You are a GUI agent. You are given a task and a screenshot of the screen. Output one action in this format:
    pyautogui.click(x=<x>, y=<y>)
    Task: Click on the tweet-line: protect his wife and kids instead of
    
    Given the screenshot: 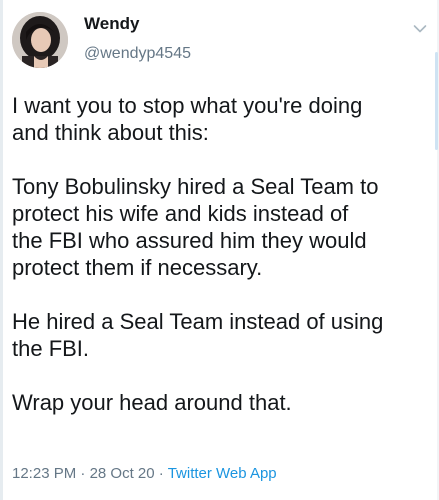 What is the action you would take?
    pyautogui.click(x=180, y=213)
    